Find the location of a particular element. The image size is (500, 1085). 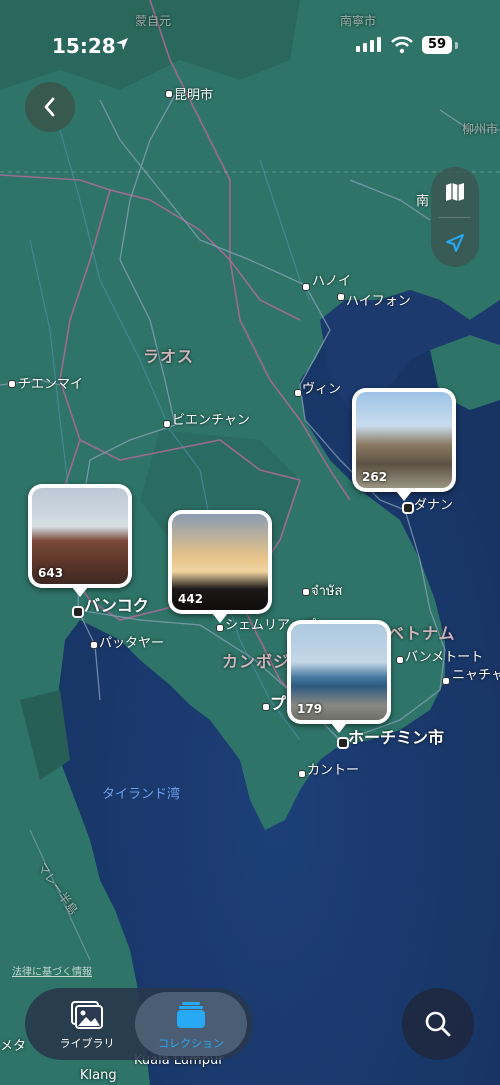

controls-divider is located at coordinates (455, 217).